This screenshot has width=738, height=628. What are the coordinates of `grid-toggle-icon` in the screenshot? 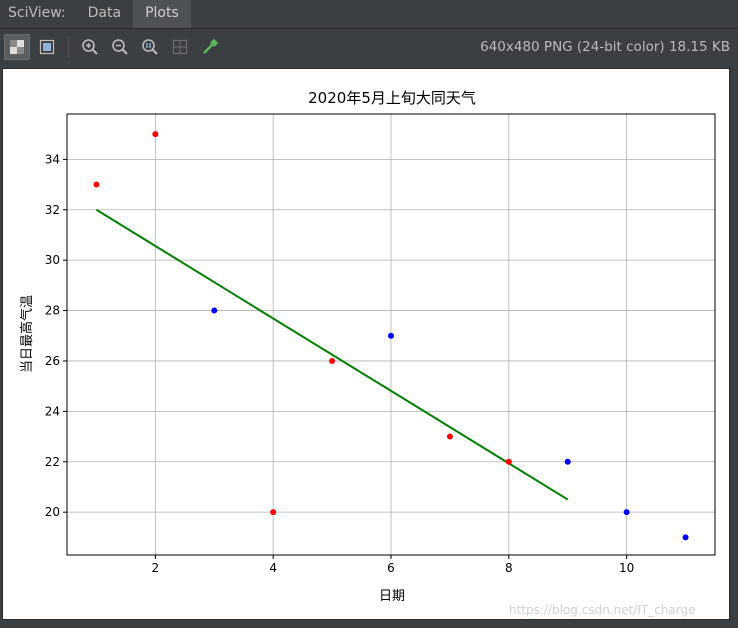 It's located at (180, 47).